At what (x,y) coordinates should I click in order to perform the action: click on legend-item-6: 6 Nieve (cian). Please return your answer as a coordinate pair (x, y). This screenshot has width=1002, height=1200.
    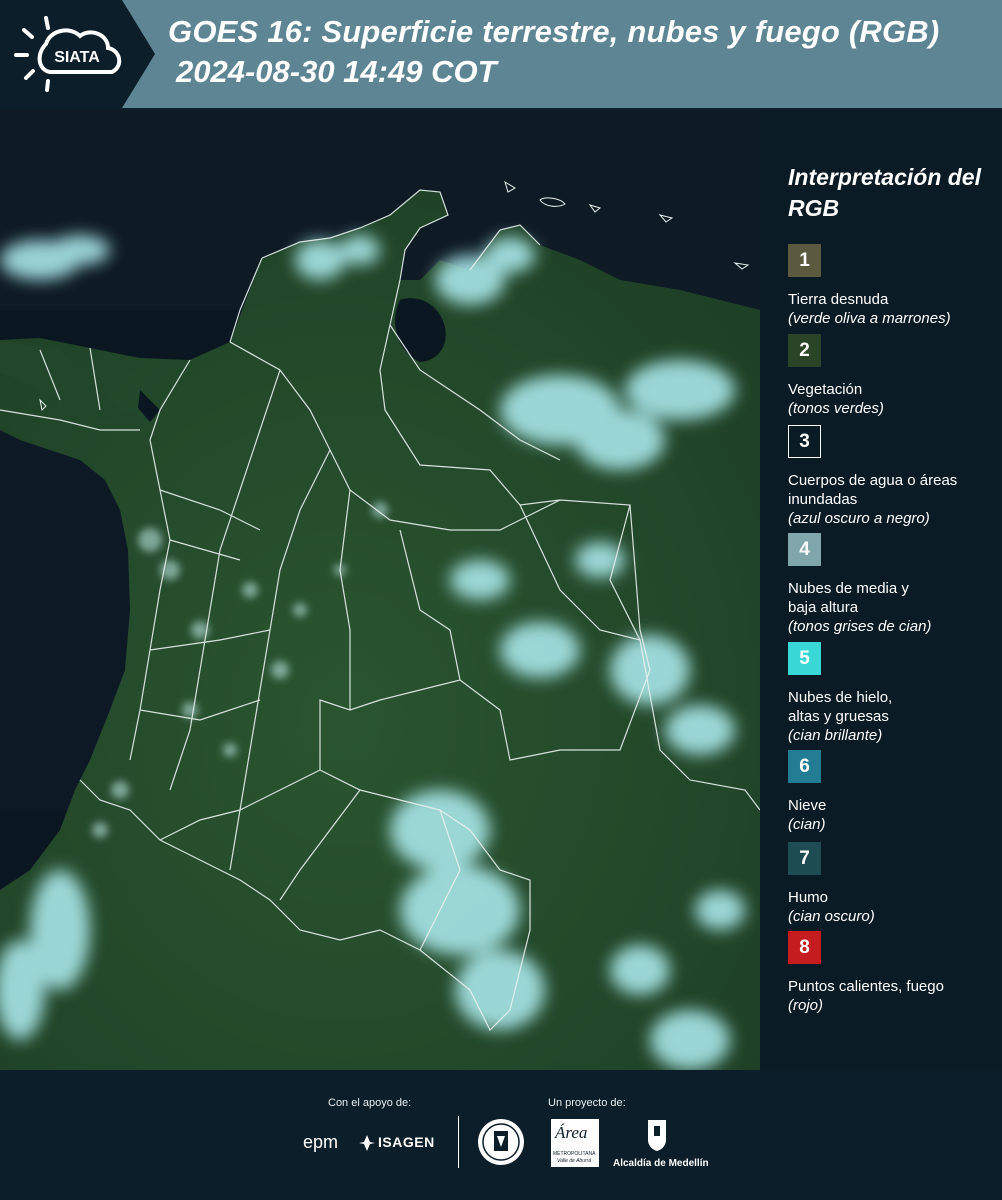
    Looking at the image, I should click on (893, 792).